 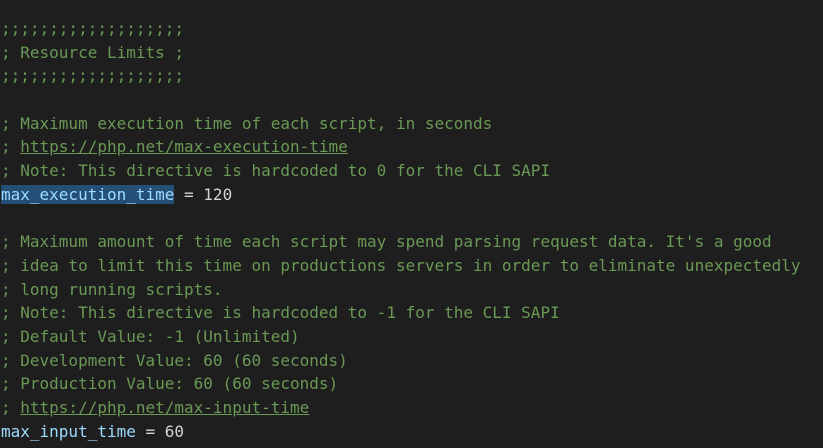 I want to click on directive-value: 60, so click(x=174, y=431).